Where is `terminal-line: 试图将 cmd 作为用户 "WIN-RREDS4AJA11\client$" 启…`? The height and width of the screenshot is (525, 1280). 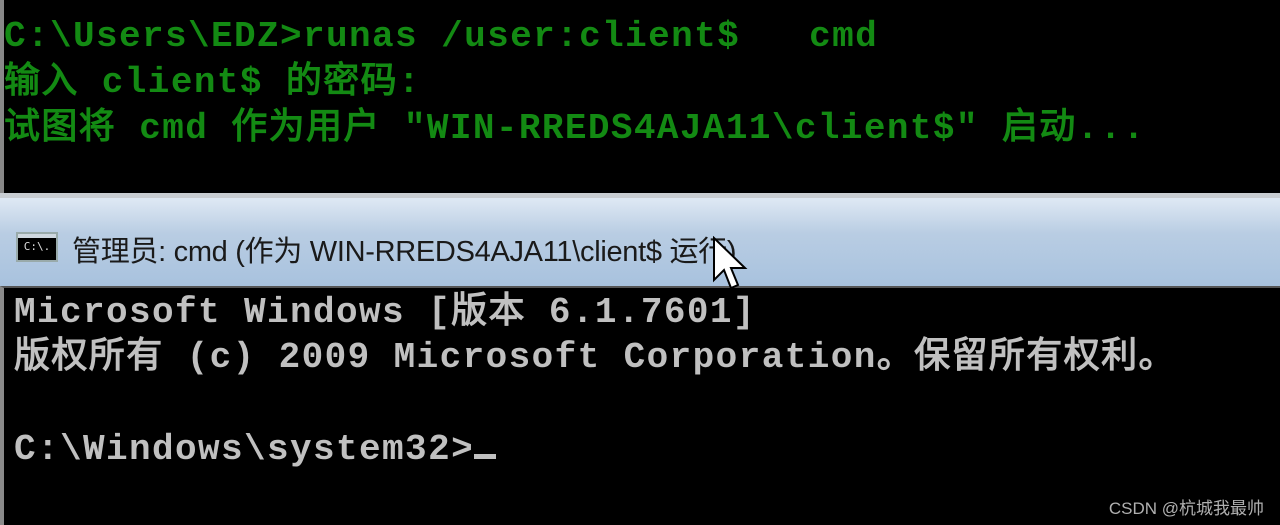
terminal-line: 试图将 cmd 作为用户 "WIN-RREDS4AJA11\client$" 启… is located at coordinates (575, 128).